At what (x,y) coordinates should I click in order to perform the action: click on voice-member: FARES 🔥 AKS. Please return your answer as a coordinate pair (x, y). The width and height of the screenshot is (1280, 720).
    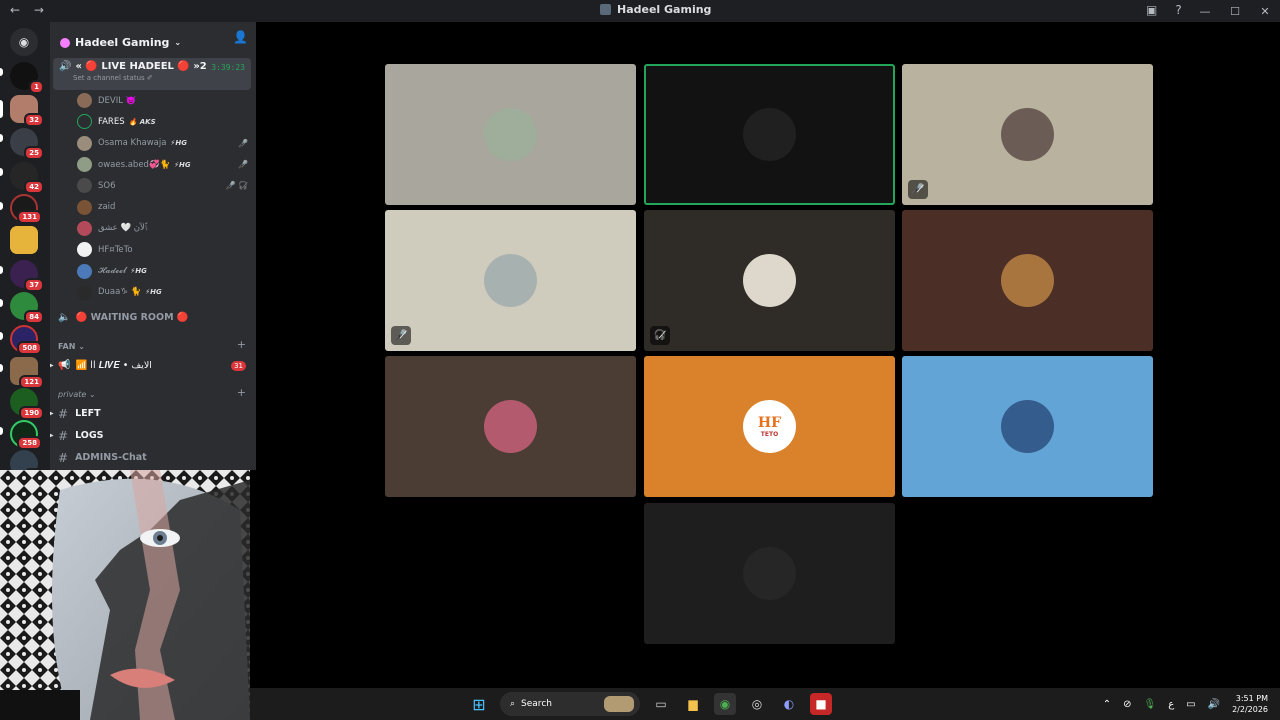
    Looking at the image, I should click on (153, 121).